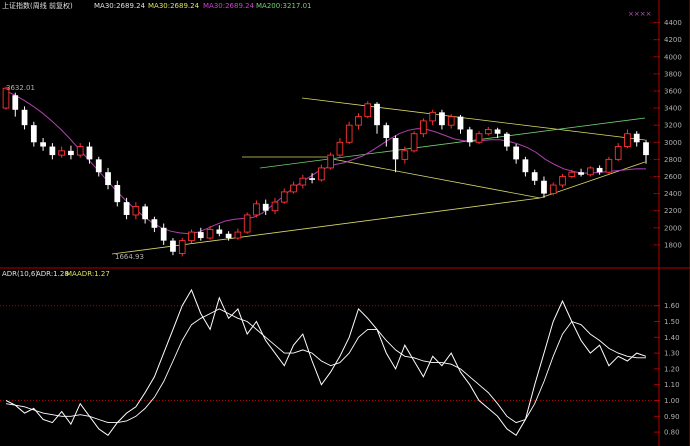 The image size is (690, 446). Describe the element at coordinates (673, 40) in the screenshot. I see `price-tick-label: 4200` at that location.